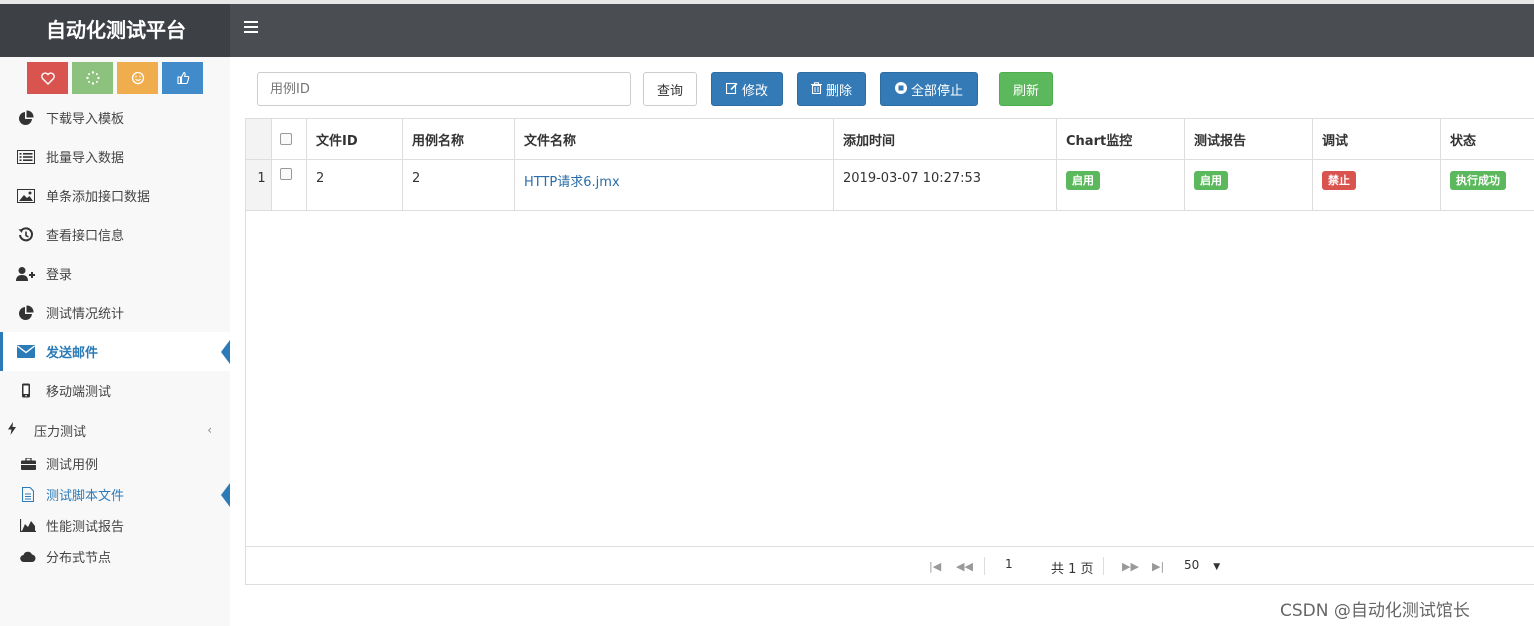 The width and height of the screenshot is (1534, 626). What do you see at coordinates (1130, 566) in the screenshot?
I see `next-page-icon: ▶▶` at bounding box center [1130, 566].